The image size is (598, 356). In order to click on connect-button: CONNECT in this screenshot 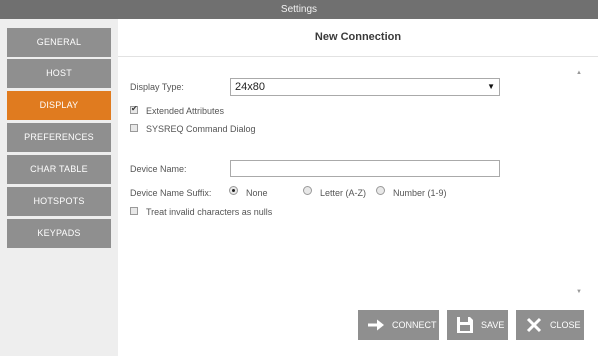, I will do `click(398, 325)`.